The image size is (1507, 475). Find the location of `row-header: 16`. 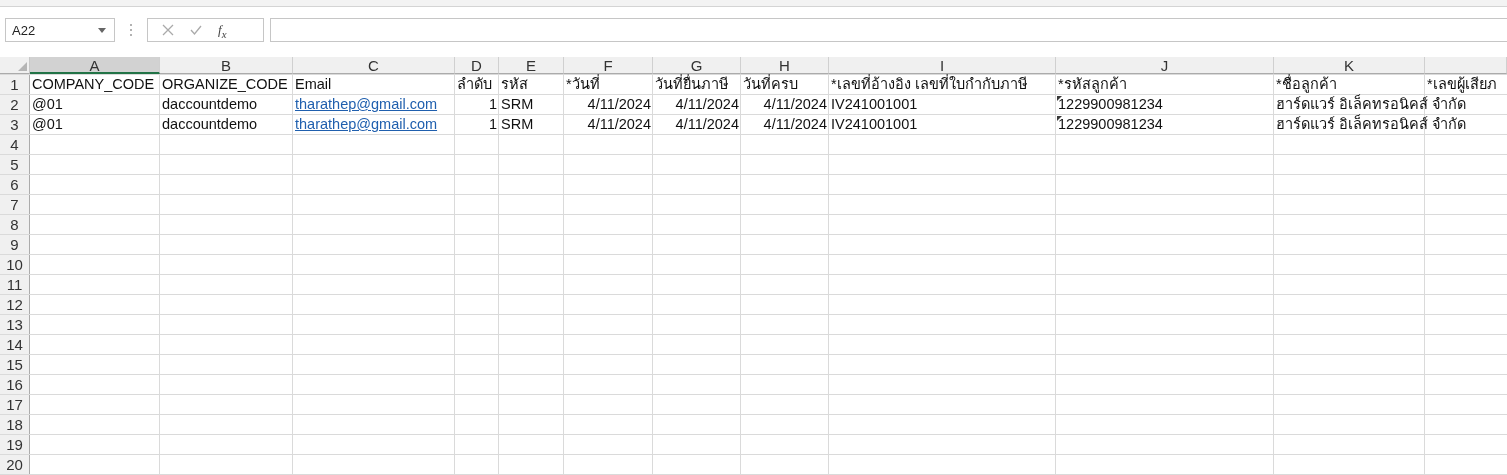

row-header: 16 is located at coordinates (15, 384).